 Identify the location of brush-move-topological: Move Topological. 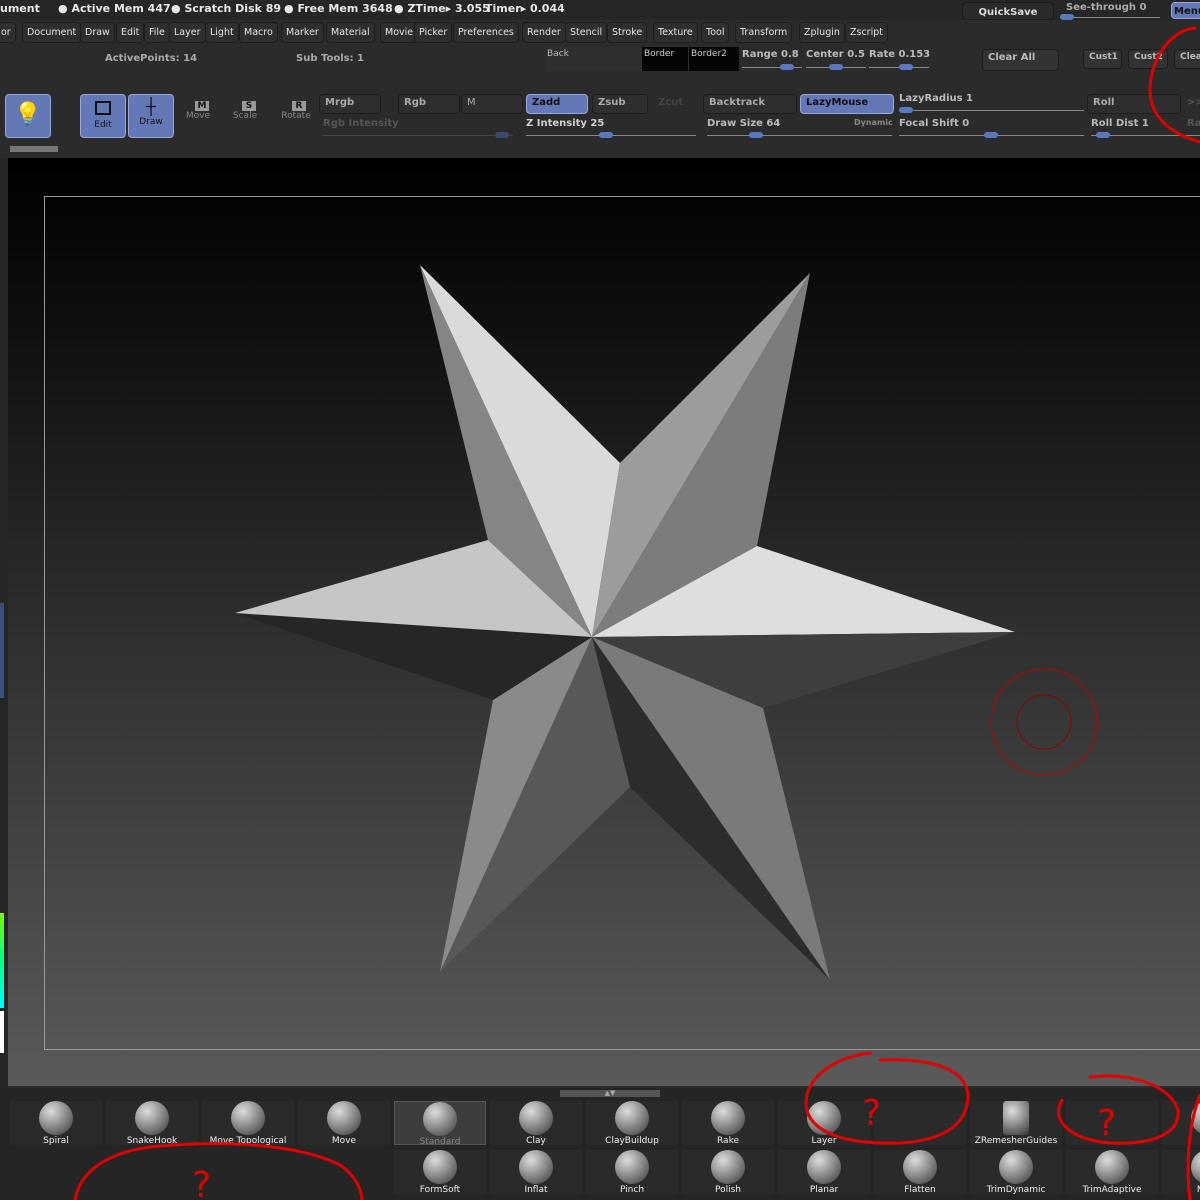
(248, 1123).